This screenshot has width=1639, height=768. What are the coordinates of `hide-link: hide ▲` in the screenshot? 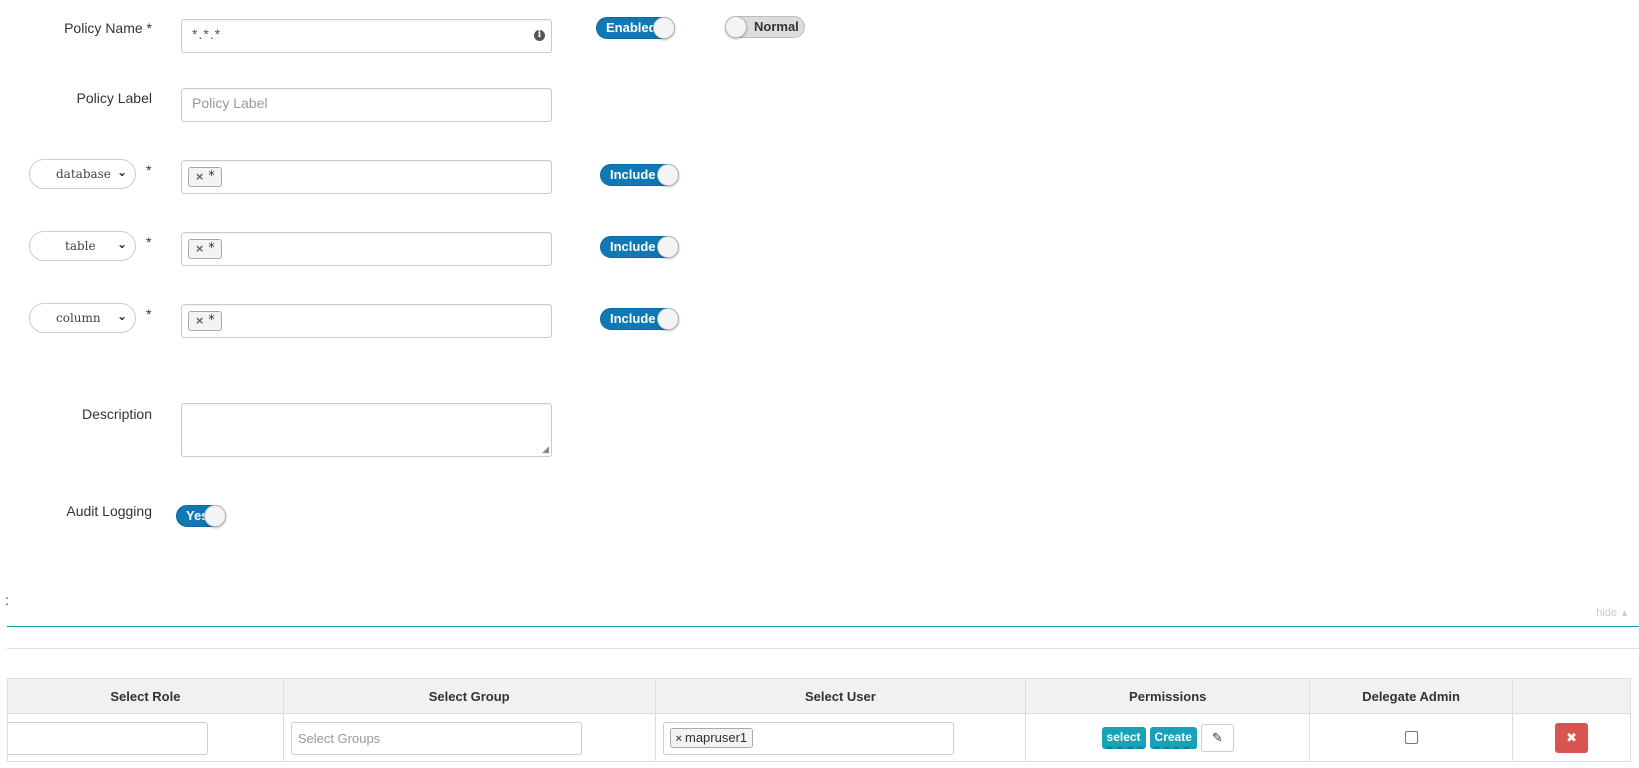 It's located at (1612, 613).